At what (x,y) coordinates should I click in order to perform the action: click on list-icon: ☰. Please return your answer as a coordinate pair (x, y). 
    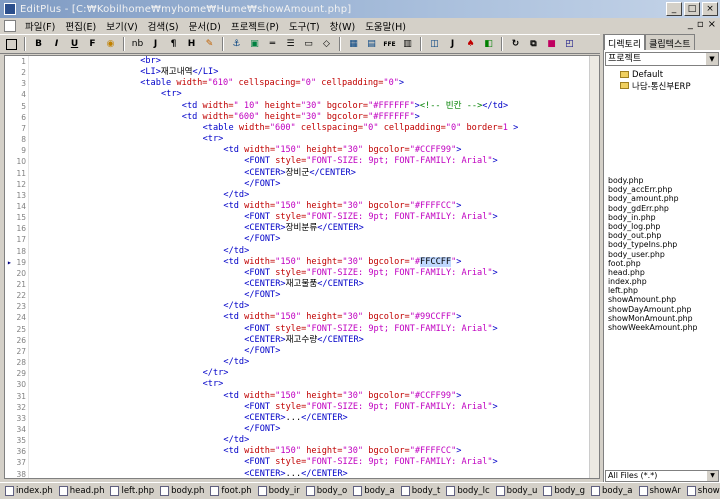
    Looking at the image, I should click on (290, 44).